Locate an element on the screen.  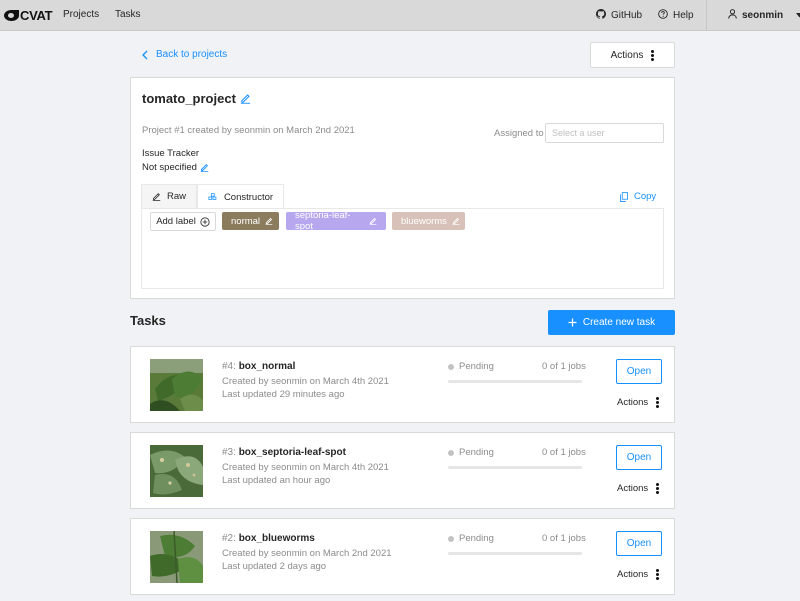
top-navbar: CVAT Projects Tasks GitHub Help seonmin is located at coordinates (400, 15).